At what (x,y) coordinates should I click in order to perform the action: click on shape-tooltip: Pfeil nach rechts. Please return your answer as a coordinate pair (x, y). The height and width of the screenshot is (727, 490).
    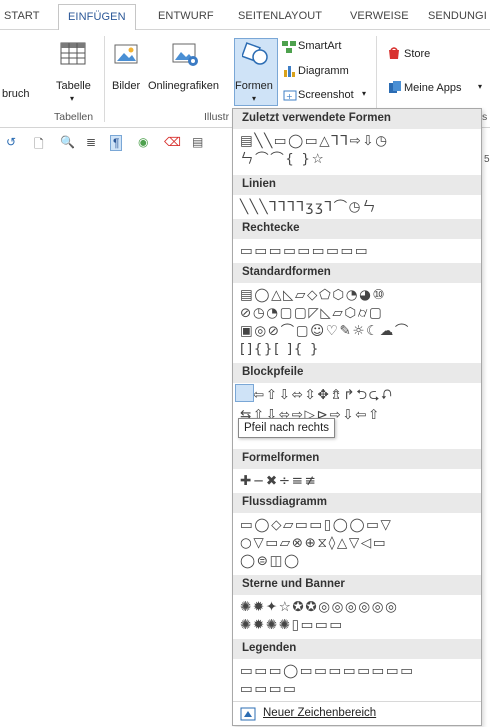
    Looking at the image, I should click on (287, 428).